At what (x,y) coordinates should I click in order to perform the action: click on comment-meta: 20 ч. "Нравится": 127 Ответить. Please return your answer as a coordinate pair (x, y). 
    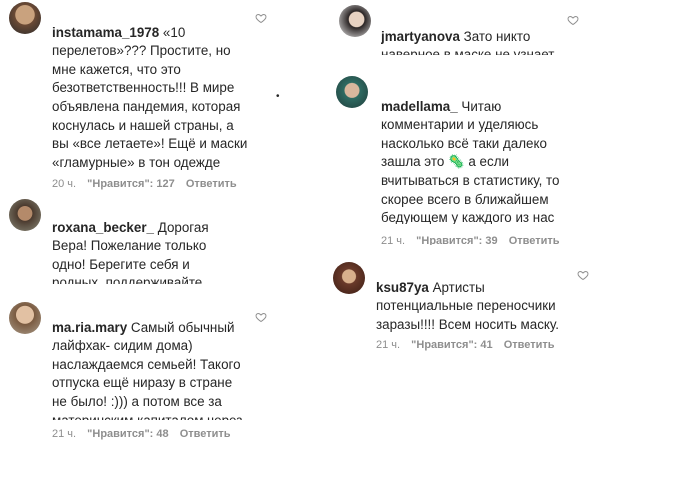
    Looking at the image, I should click on (148, 184).